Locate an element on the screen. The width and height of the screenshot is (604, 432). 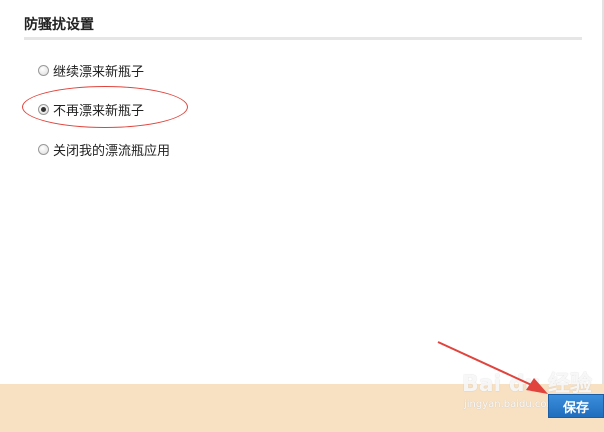
radio-close-app is located at coordinates (43, 149).